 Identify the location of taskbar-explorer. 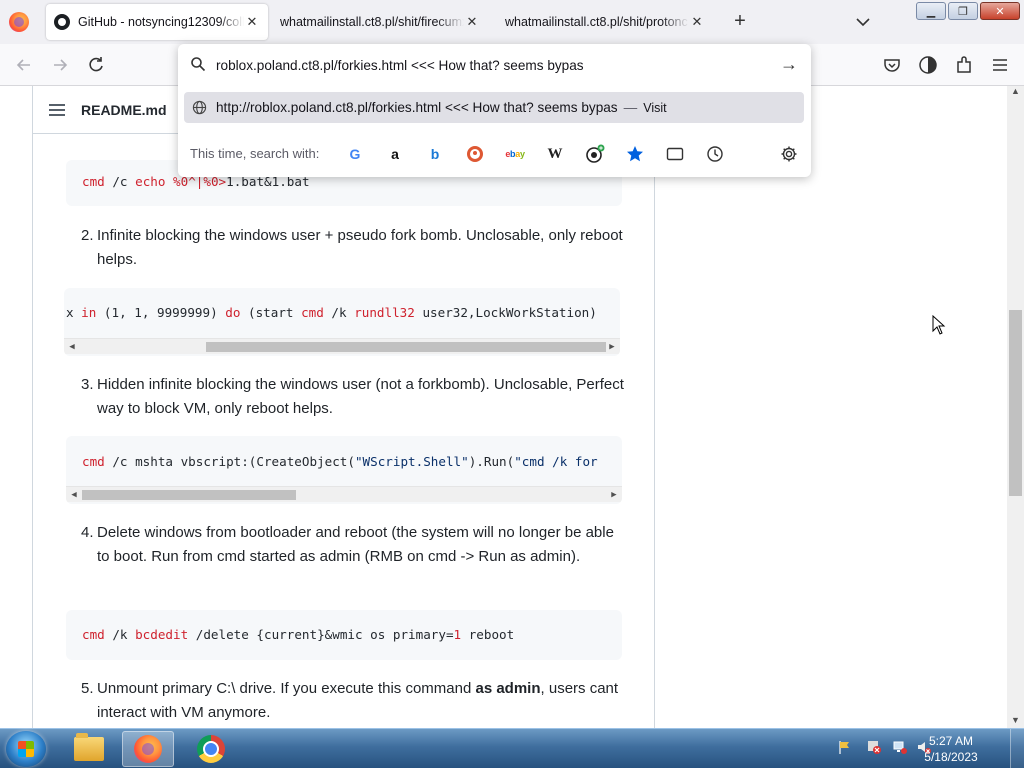
(89, 749).